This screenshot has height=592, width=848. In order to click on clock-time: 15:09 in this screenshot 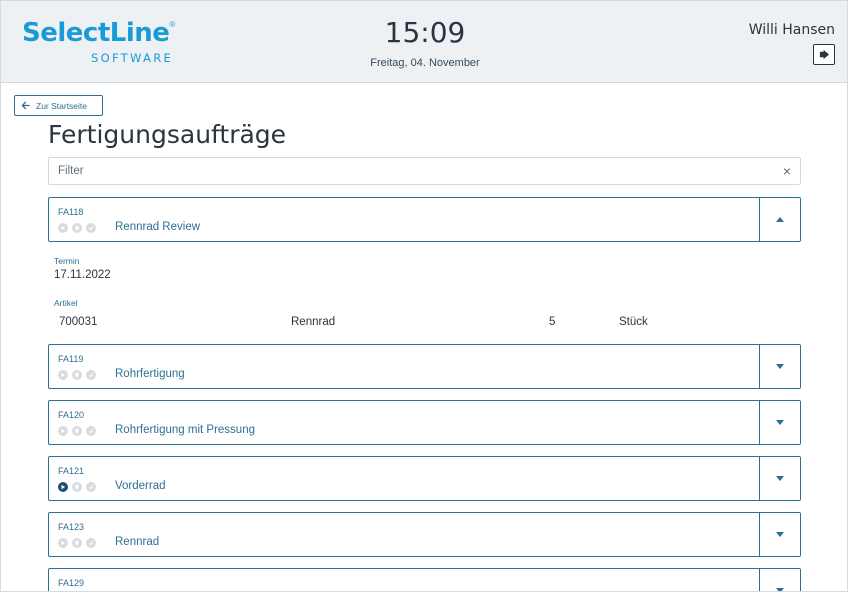, I will do `click(425, 32)`.